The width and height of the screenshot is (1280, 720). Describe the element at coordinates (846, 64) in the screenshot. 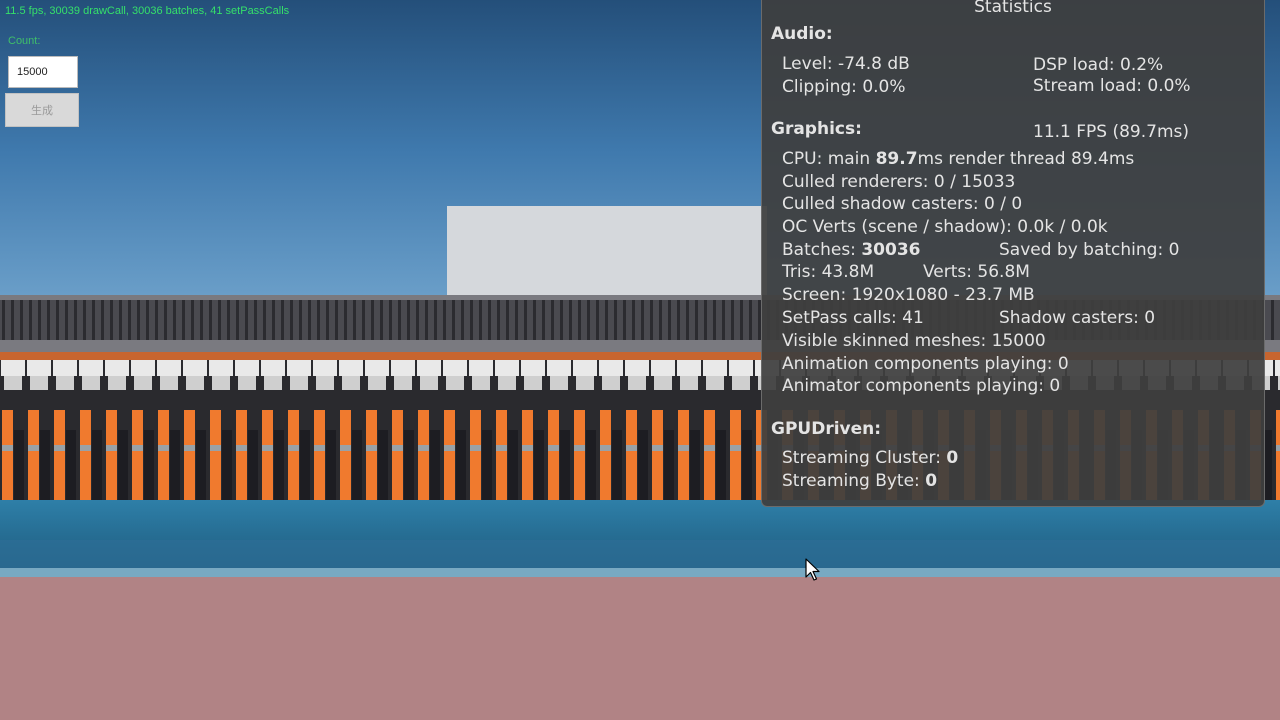

I see `audio-level: Level: -74.8 dB` at that location.